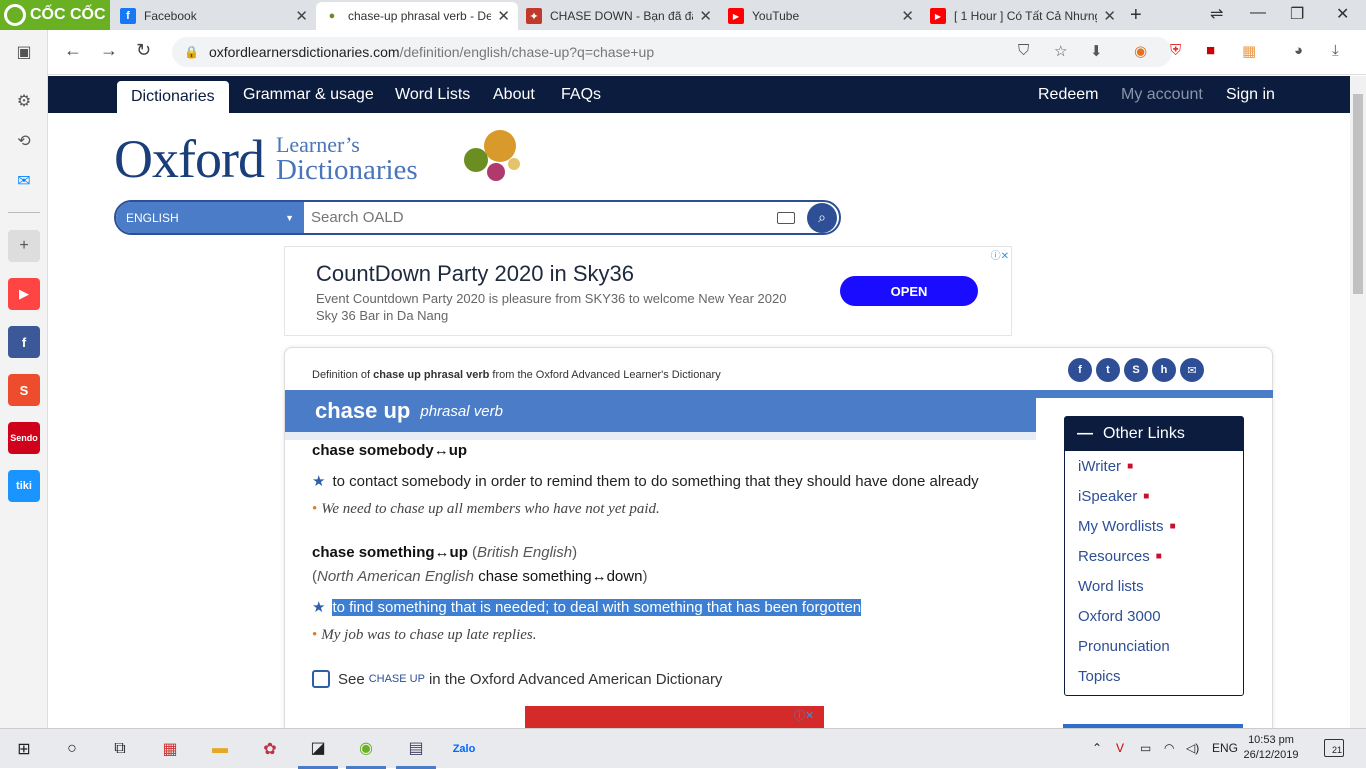 This screenshot has height=769, width=1366. What do you see at coordinates (1154, 496) in the screenshot?
I see `other-link-ispeaker: iSpeaker ■` at bounding box center [1154, 496].